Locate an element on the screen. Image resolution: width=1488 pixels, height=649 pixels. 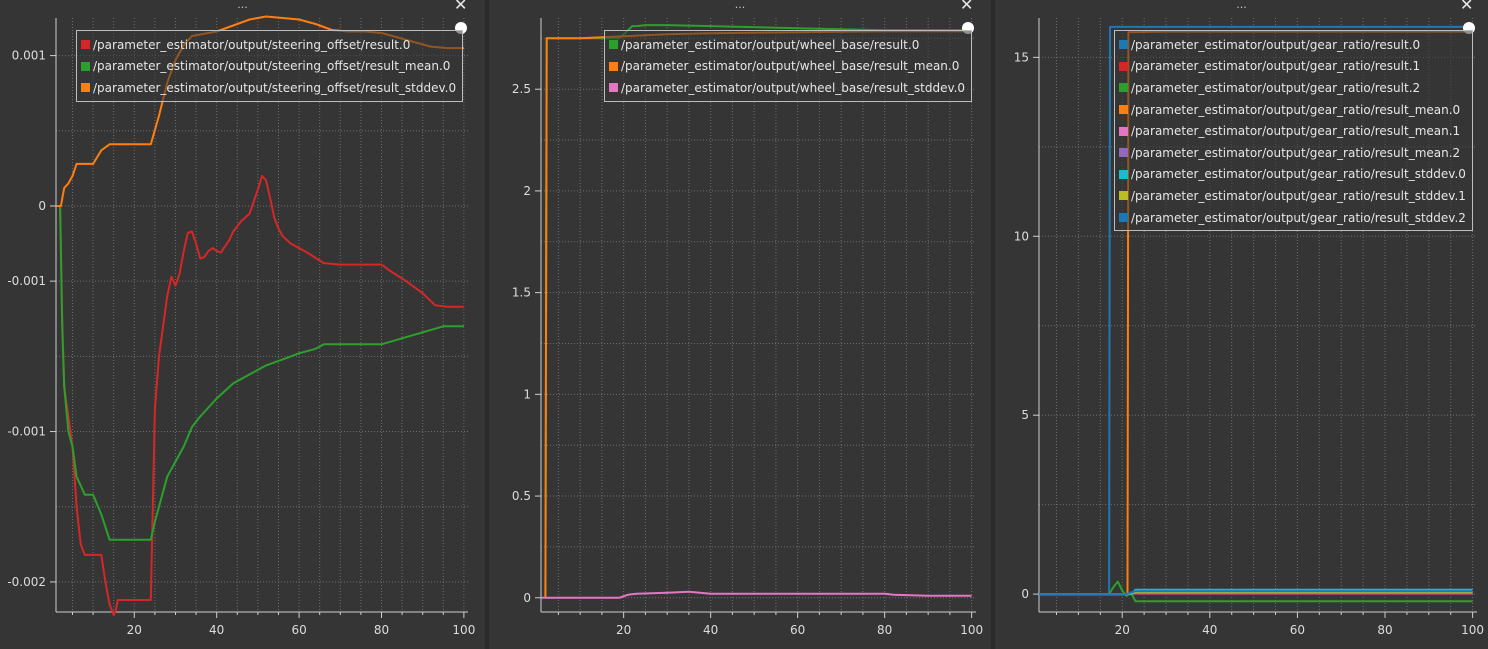
y-tick-label: 2.5 is located at coordinates (521, 89).